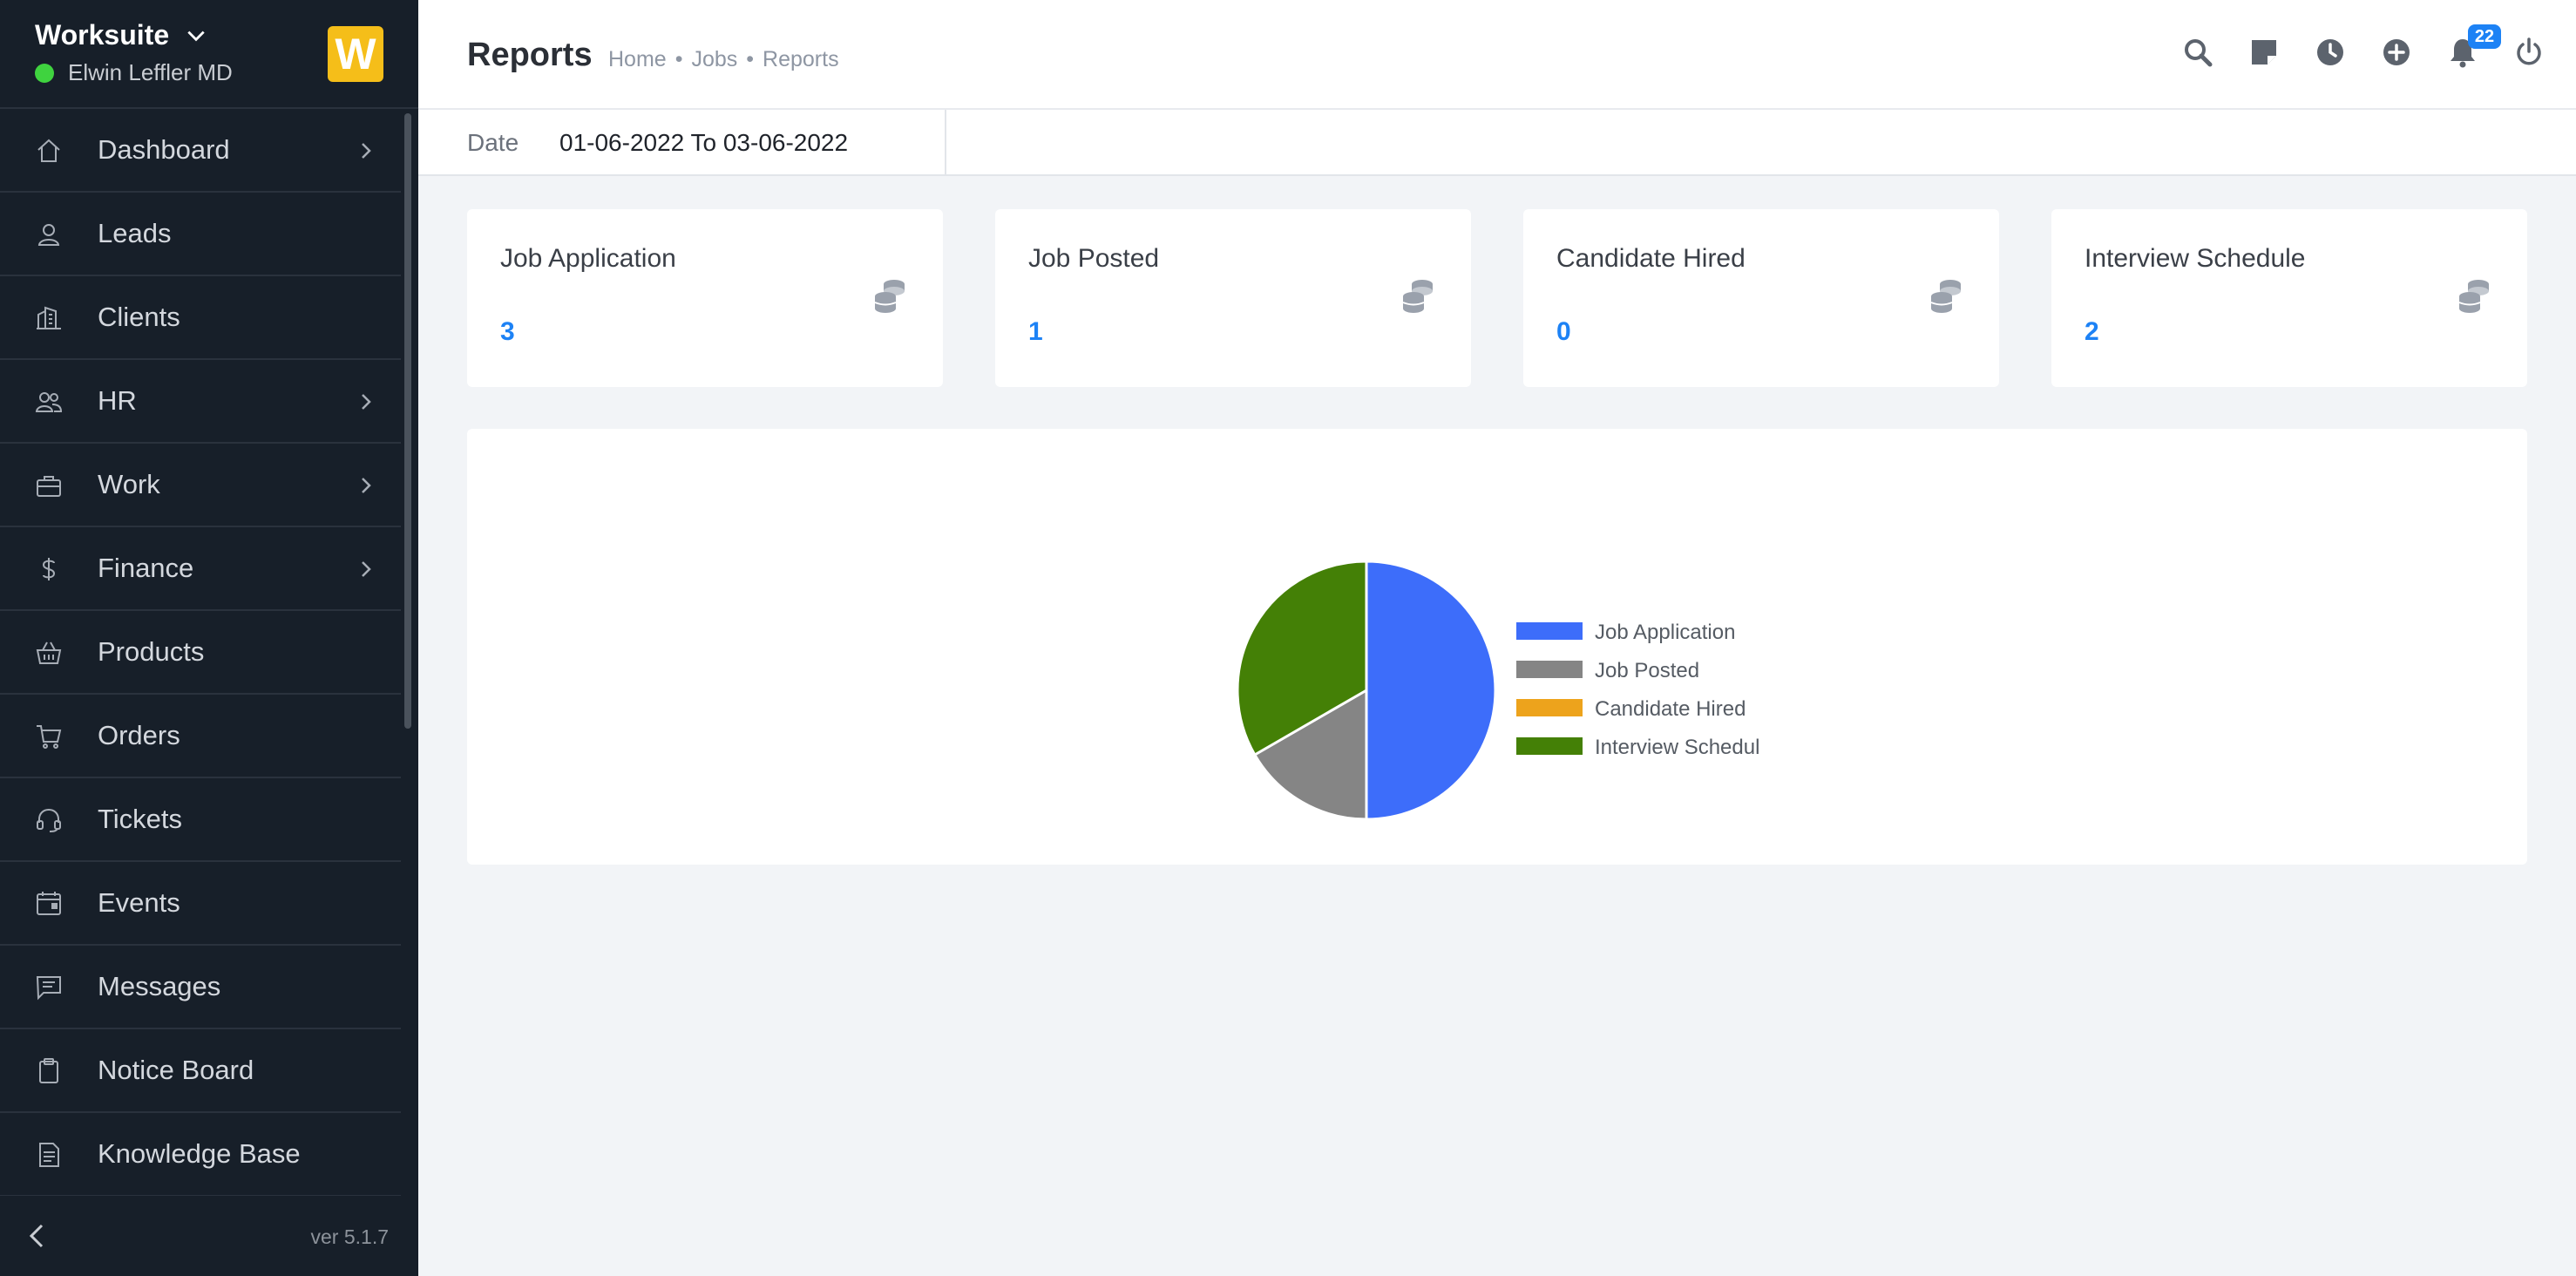 This screenshot has width=2576, height=1276. What do you see at coordinates (164, 149) in the screenshot?
I see `sidebar-item-label: Dashboard` at bounding box center [164, 149].